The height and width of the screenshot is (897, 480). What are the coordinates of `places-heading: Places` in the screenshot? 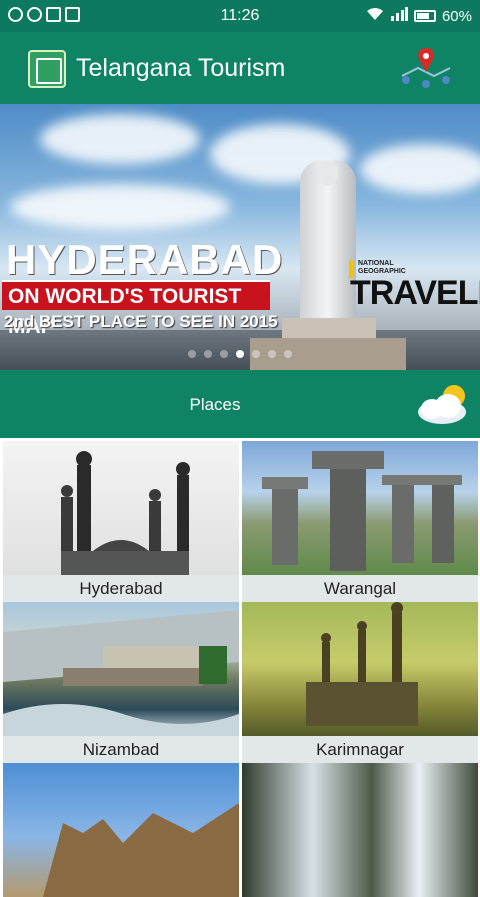 It's located at (215, 404).